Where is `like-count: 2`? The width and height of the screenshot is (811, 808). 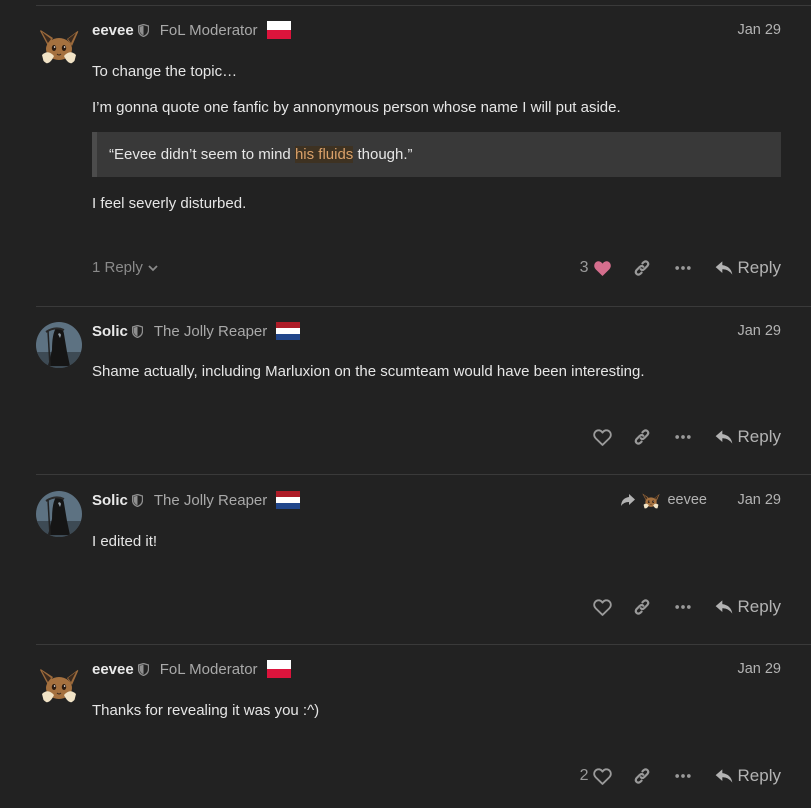 like-count: 2 is located at coordinates (584, 775).